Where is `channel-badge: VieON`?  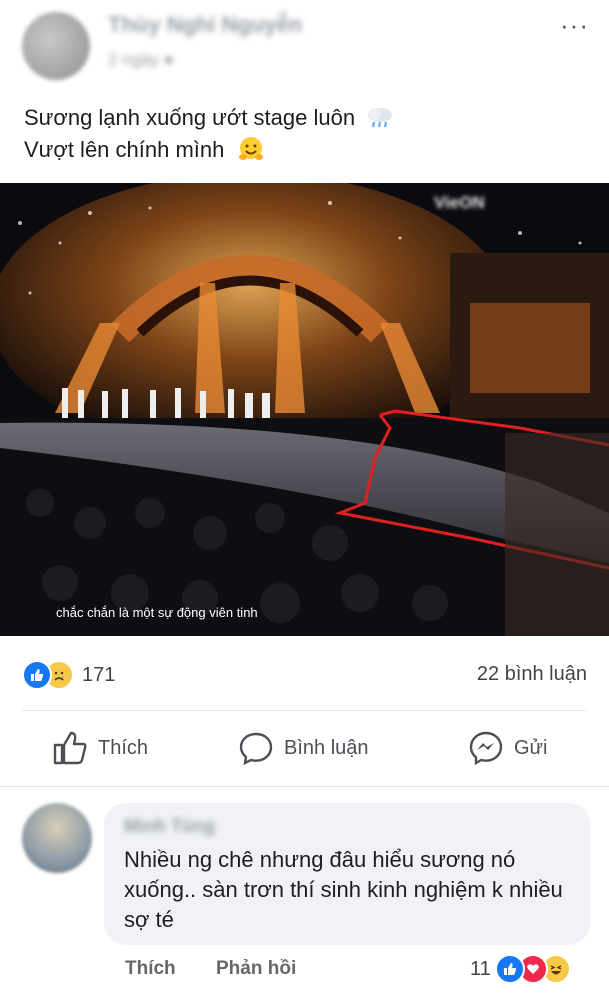
channel-badge: VieON is located at coordinates (459, 202).